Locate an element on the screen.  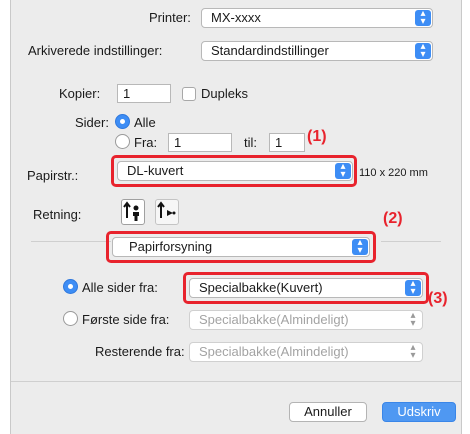
paper-size-label: Papirstr.: is located at coordinates (53, 175).